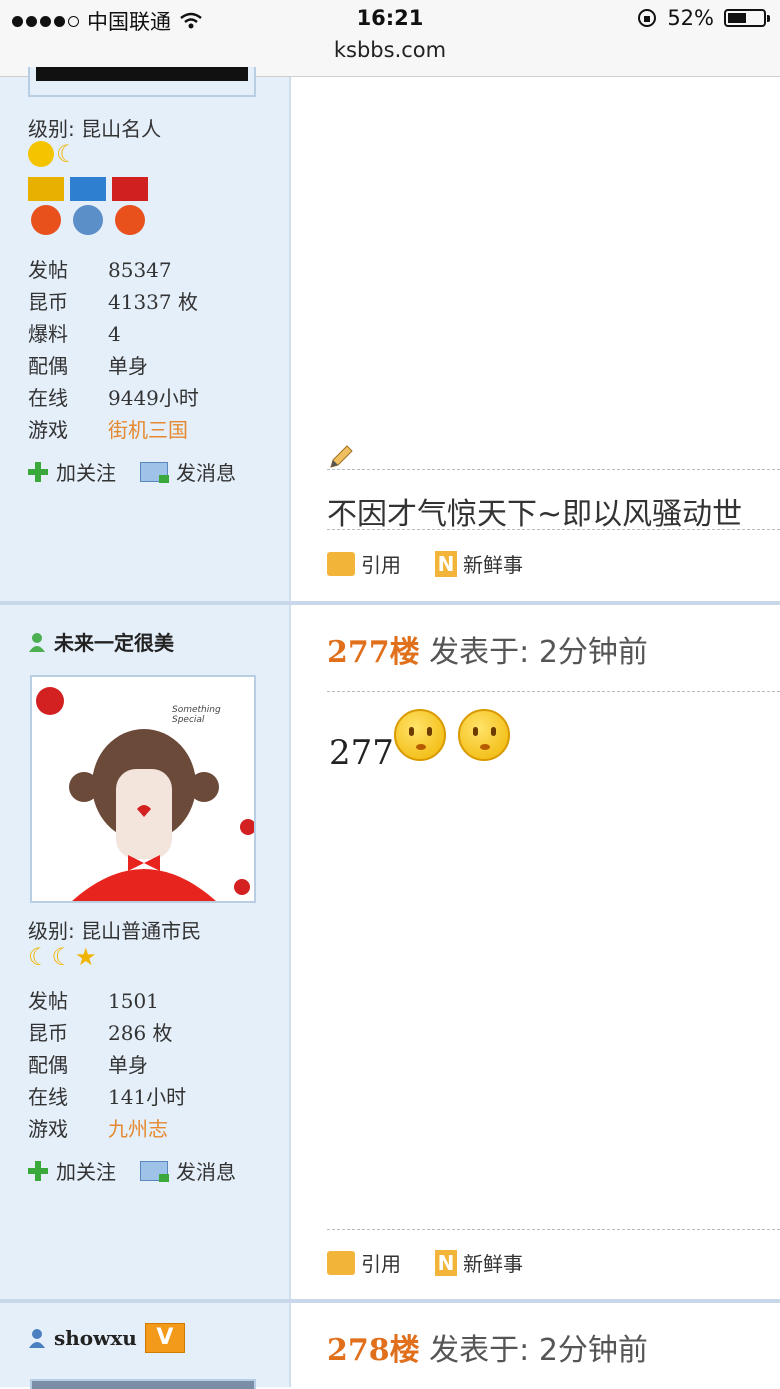 This screenshot has height=1389, width=780. I want to click on stat-posts: 发帖 85347, so click(100, 270).